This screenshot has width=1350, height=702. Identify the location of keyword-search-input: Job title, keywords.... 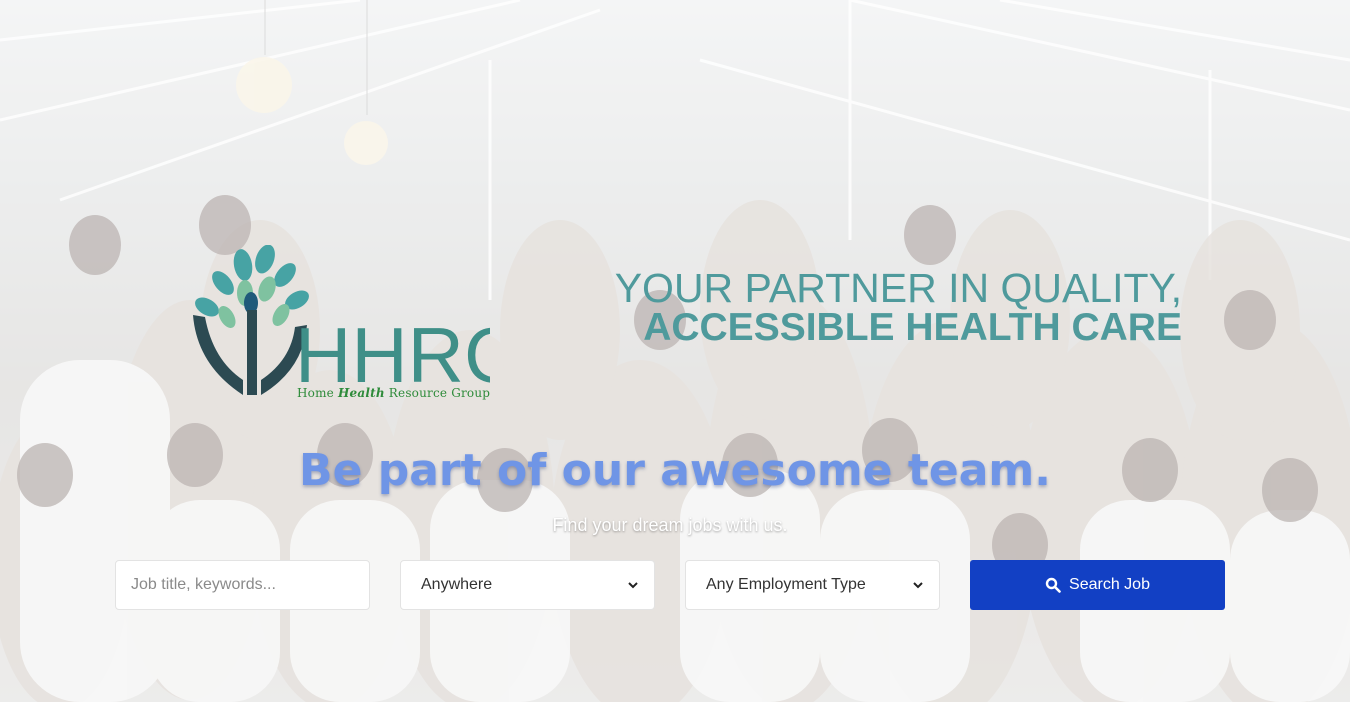
(242, 585).